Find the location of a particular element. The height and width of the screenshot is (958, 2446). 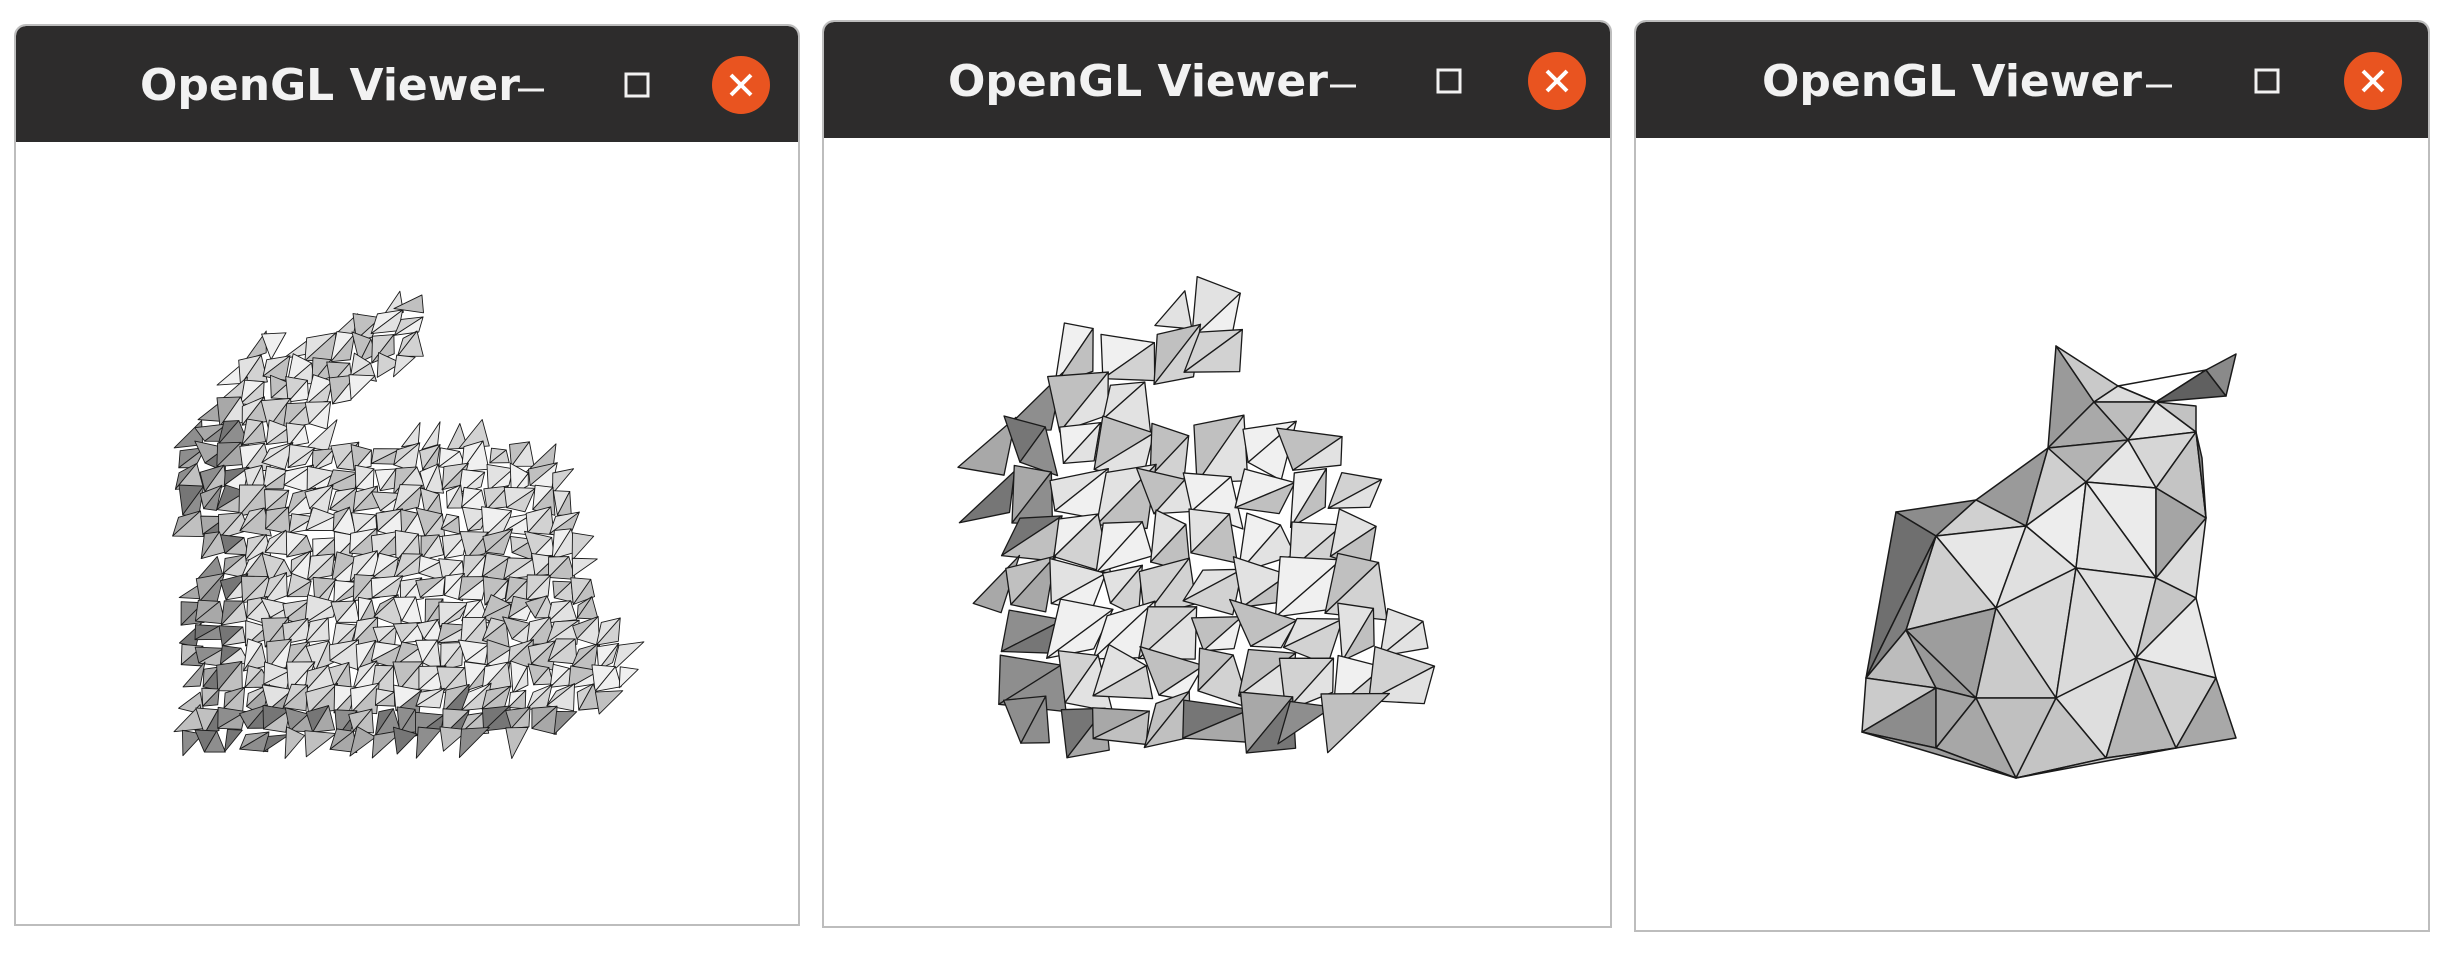

window-2-minimize-button is located at coordinates (1343, 81).